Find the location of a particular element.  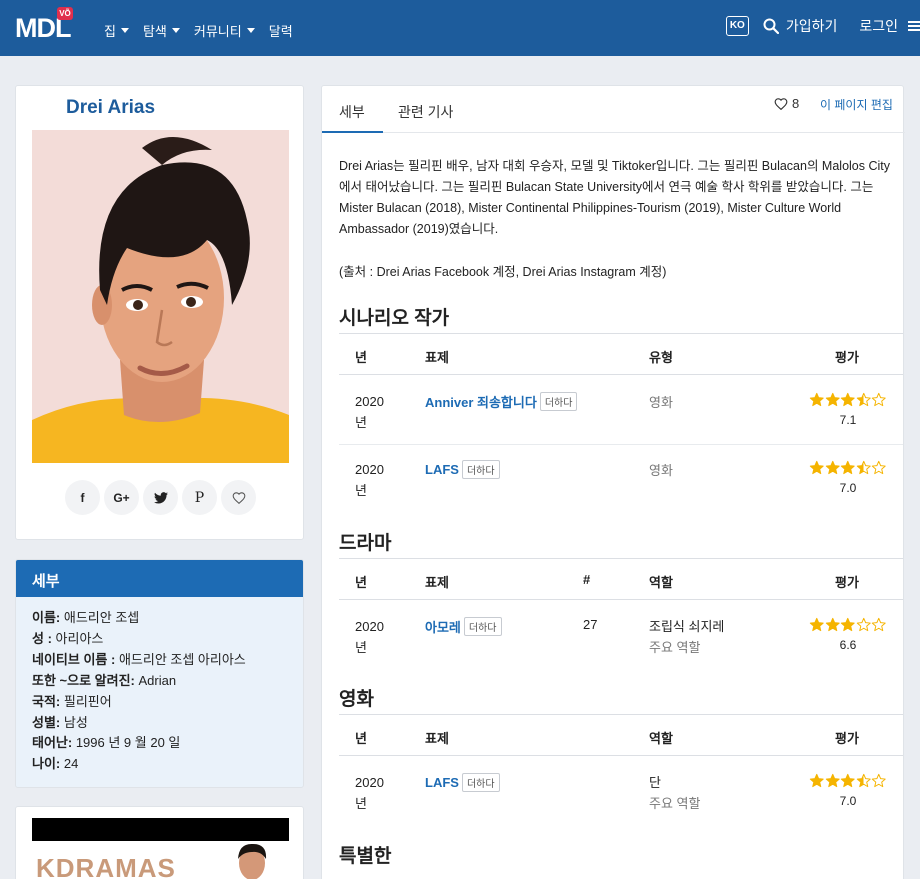

like-count: 8 is located at coordinates (786, 103).